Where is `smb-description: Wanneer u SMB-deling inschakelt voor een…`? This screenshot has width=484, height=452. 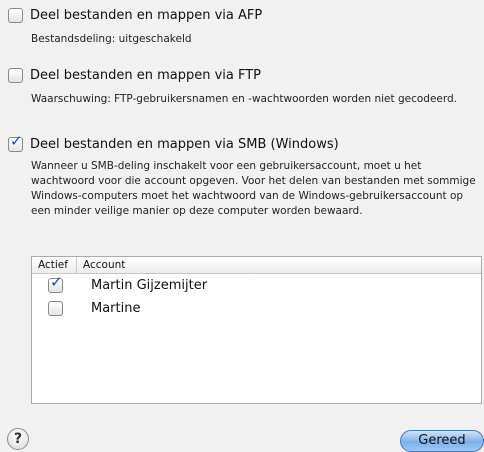
smb-description: Wanneer u SMB-deling inschakelt voor een… is located at coordinates (253, 188).